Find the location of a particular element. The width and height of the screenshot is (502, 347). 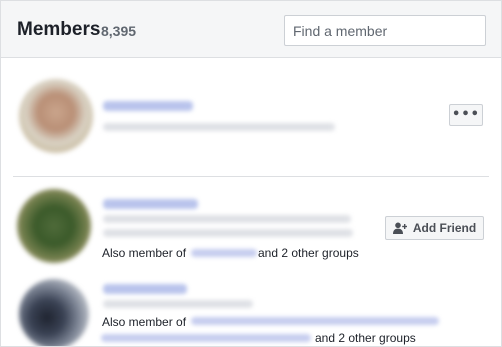

find-member-input is located at coordinates (385, 30).